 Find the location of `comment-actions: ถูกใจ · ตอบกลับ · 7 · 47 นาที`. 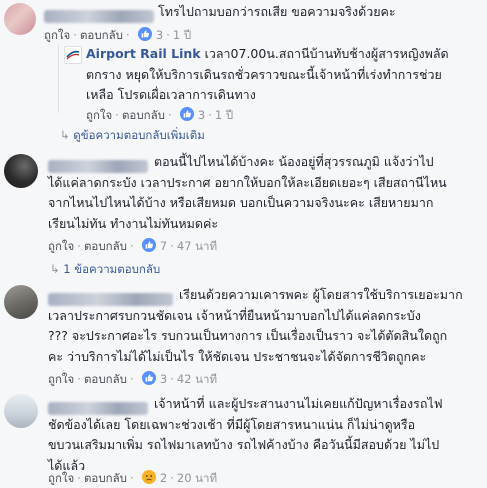

comment-actions: ถูกใจ · ตอบกลับ · 7 · 47 นาที is located at coordinates (133, 246).